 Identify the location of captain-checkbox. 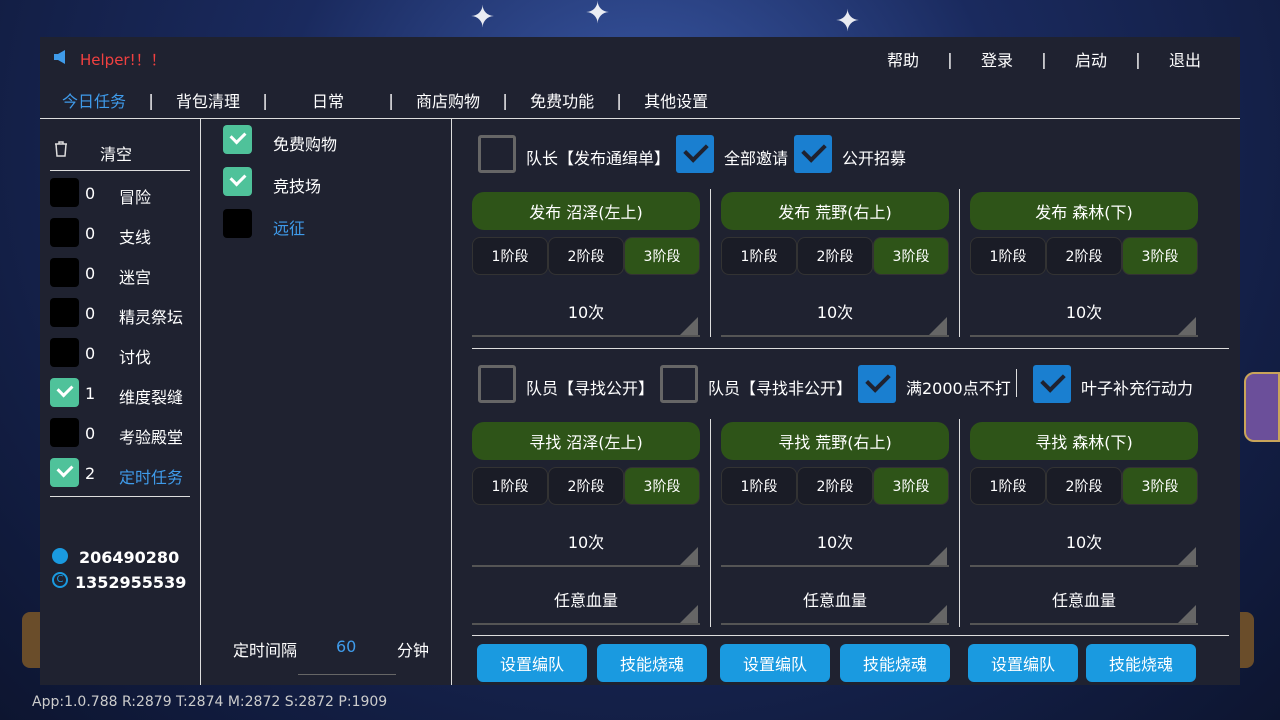
(497, 154).